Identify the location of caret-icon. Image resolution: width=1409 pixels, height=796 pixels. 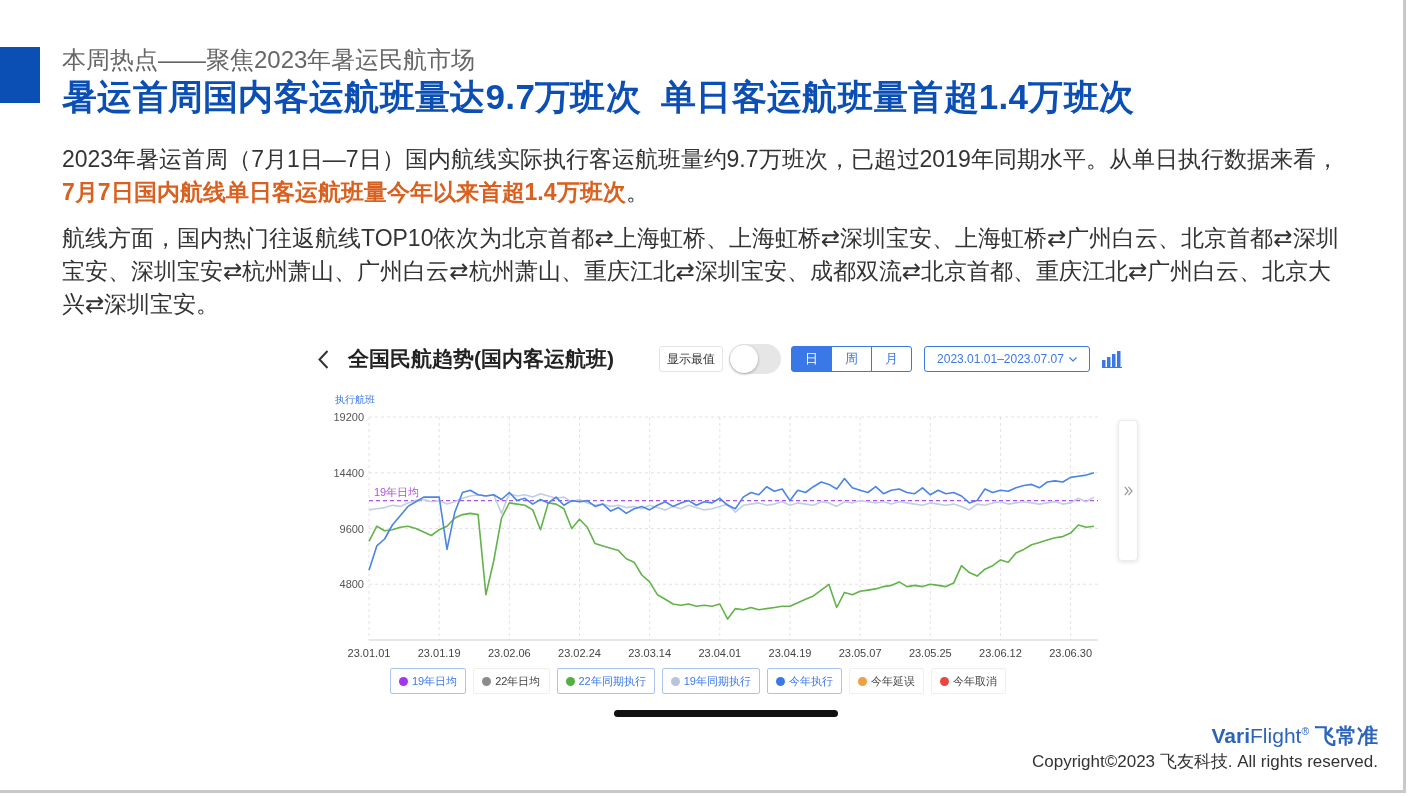
(1072, 359).